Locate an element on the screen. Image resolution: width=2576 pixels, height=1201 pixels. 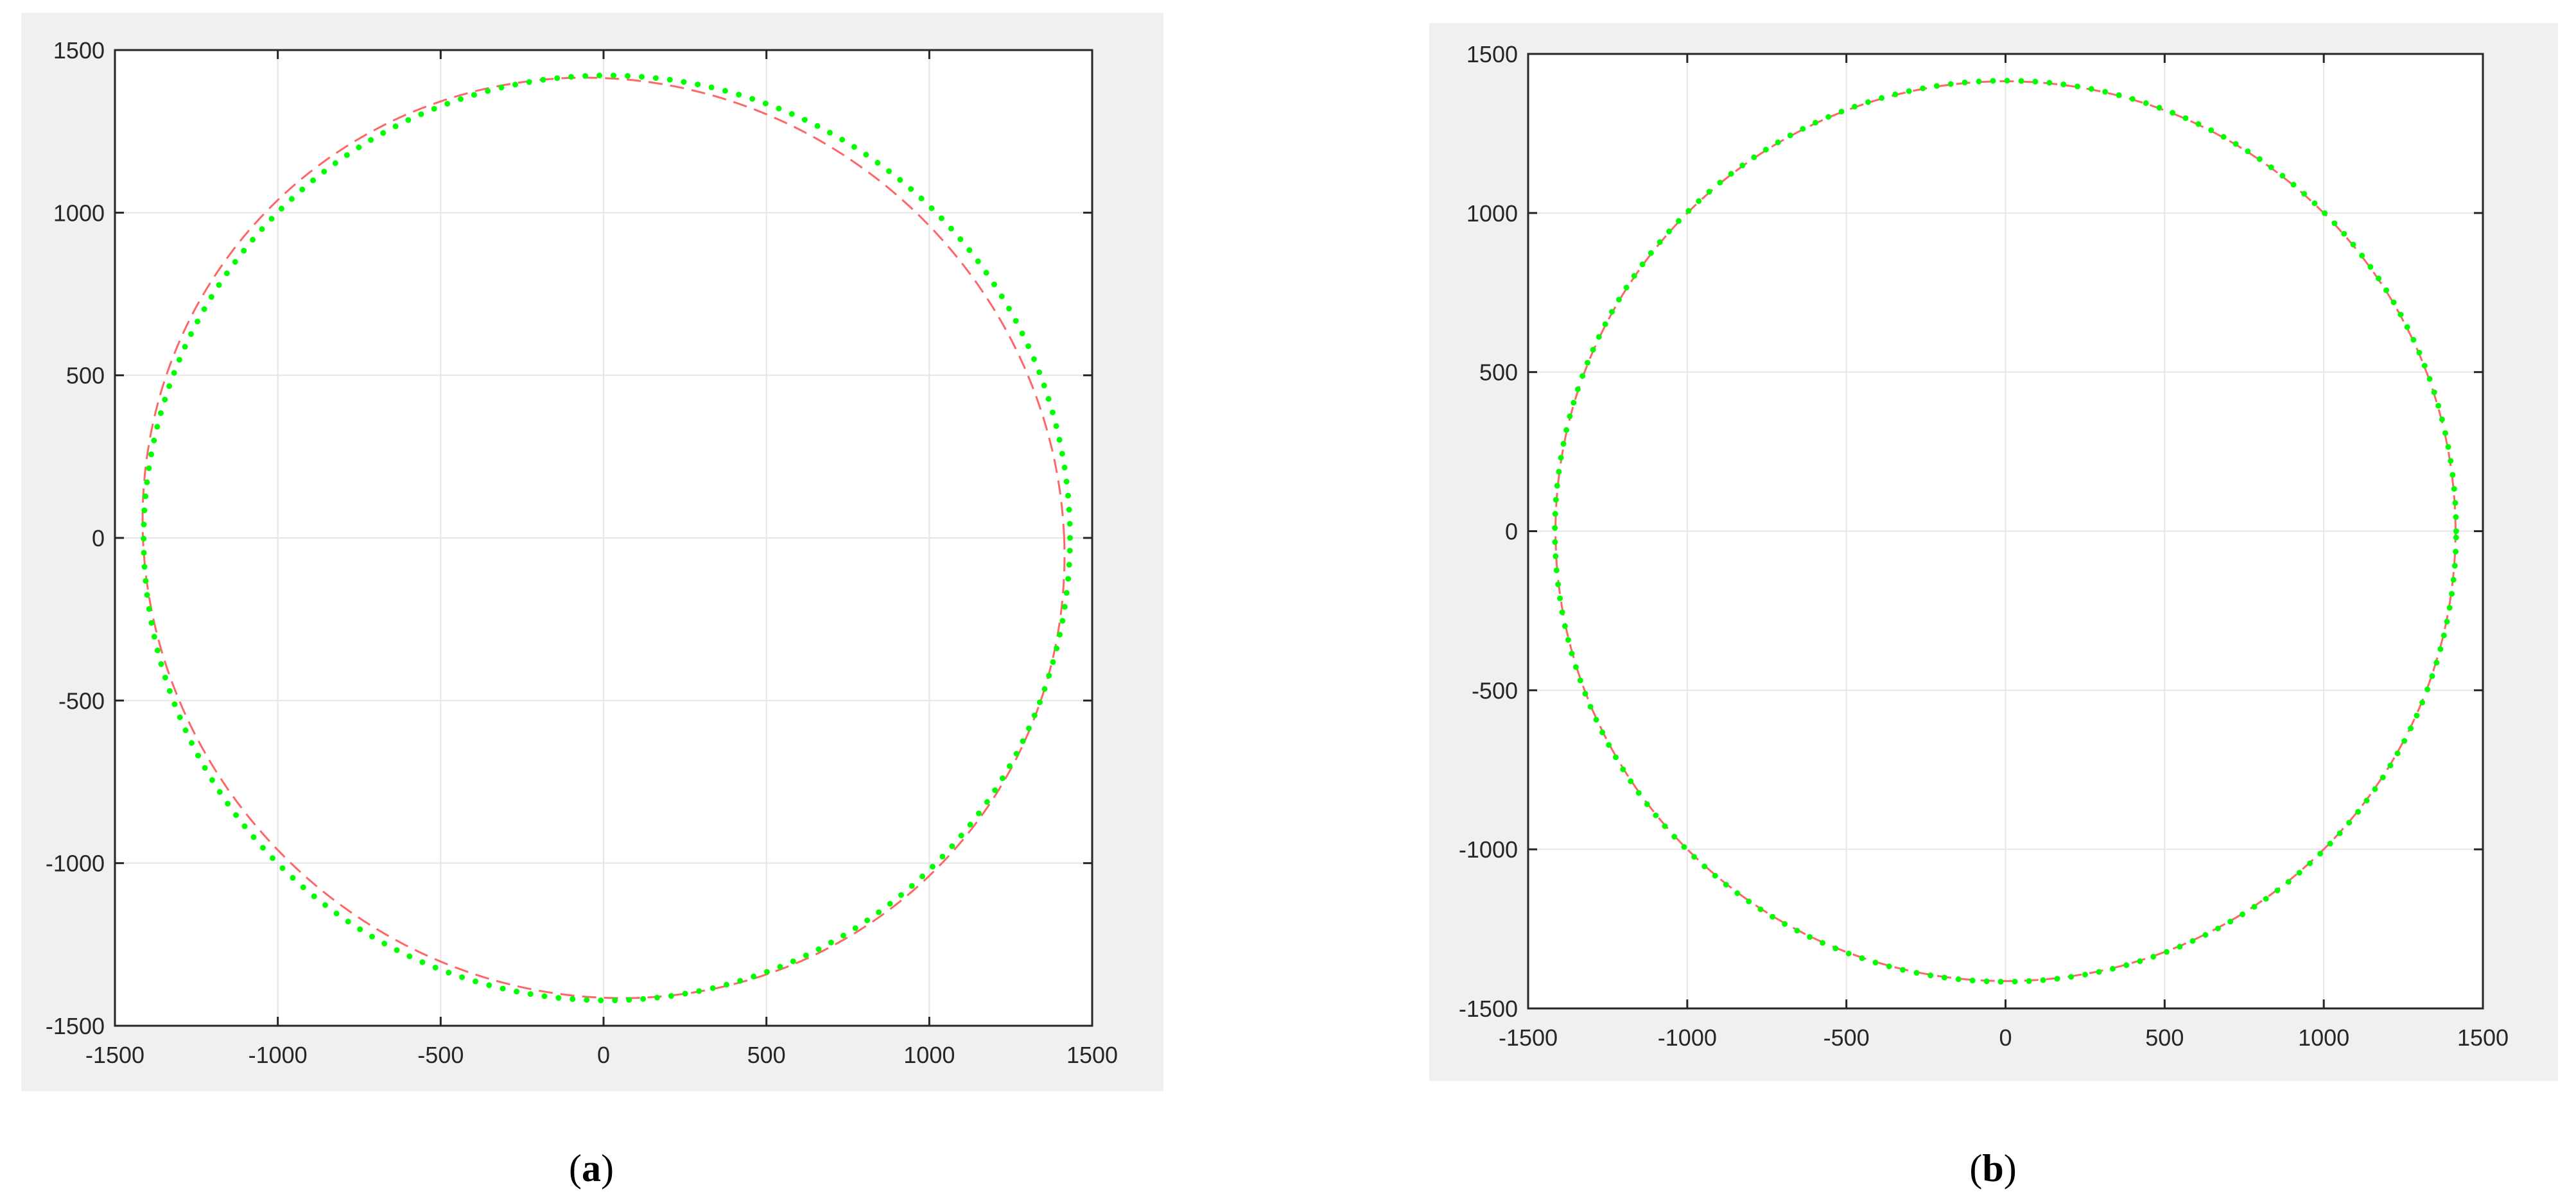
panel-caption: (a) is located at coordinates (591, 1168).